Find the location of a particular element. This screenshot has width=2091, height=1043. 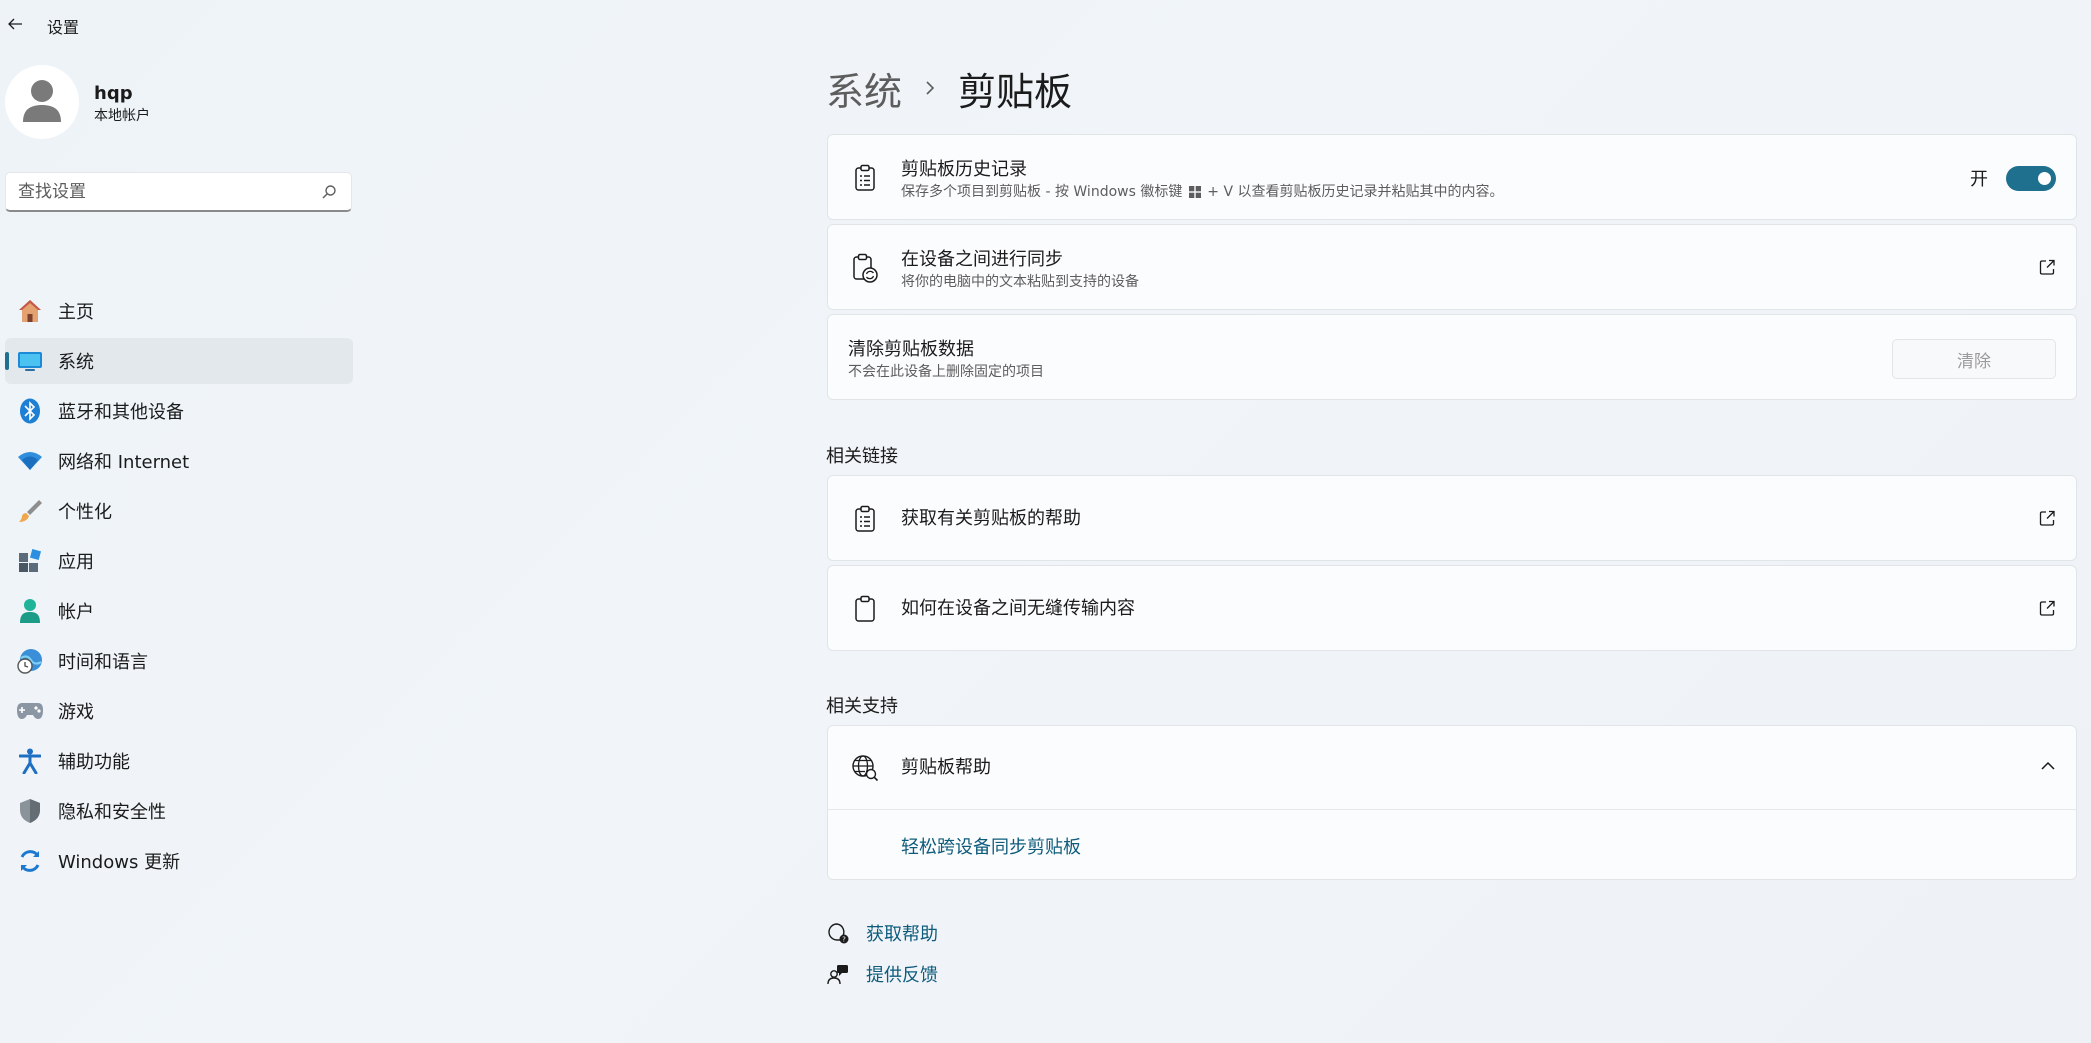

home-icon is located at coordinates (30, 311).